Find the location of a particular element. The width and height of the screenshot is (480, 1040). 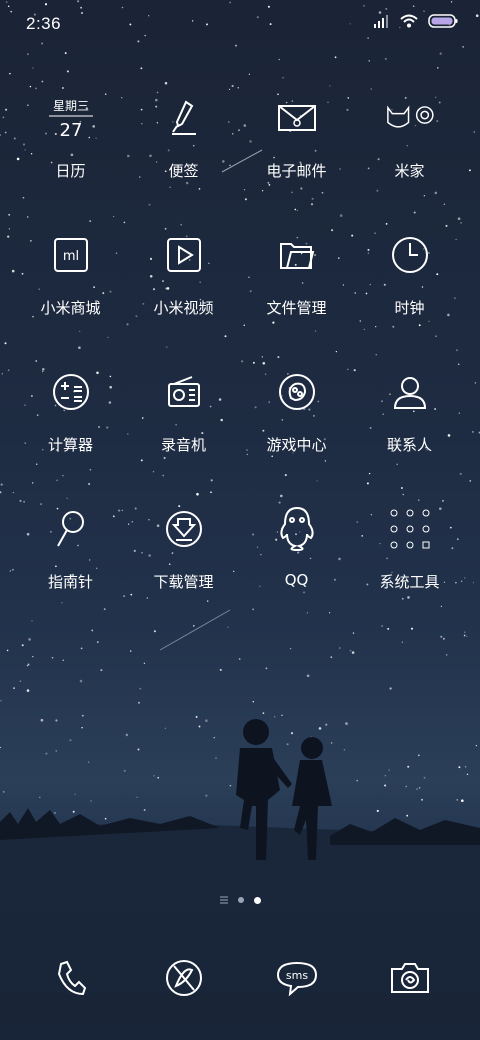

app-contacts: 联系人 is located at coordinates (409, 432).